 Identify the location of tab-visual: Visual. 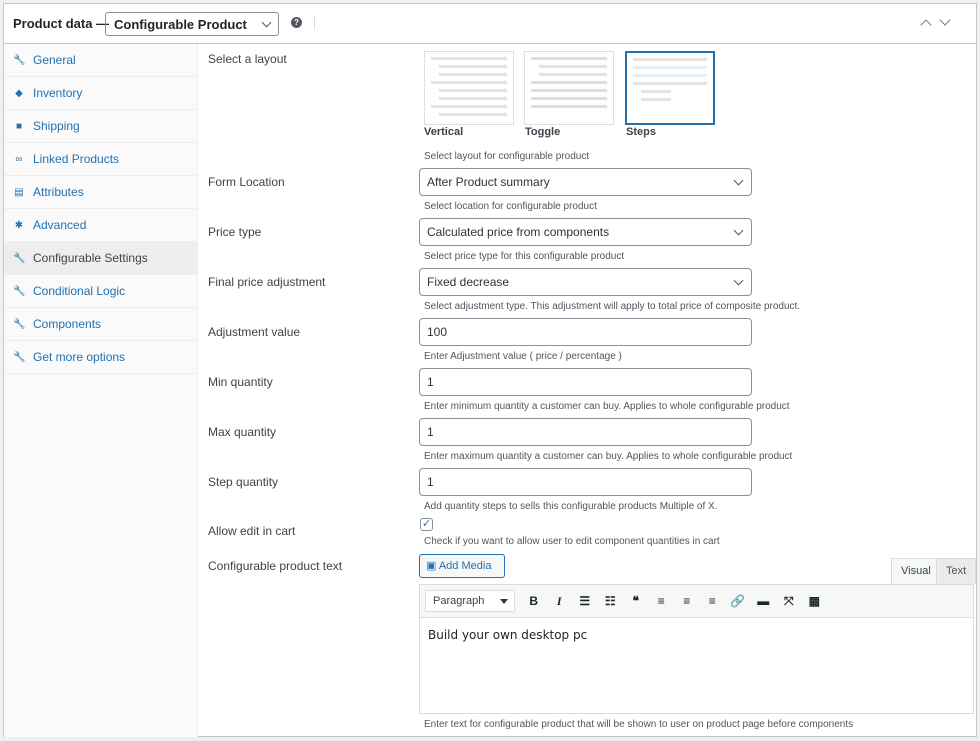
(916, 571).